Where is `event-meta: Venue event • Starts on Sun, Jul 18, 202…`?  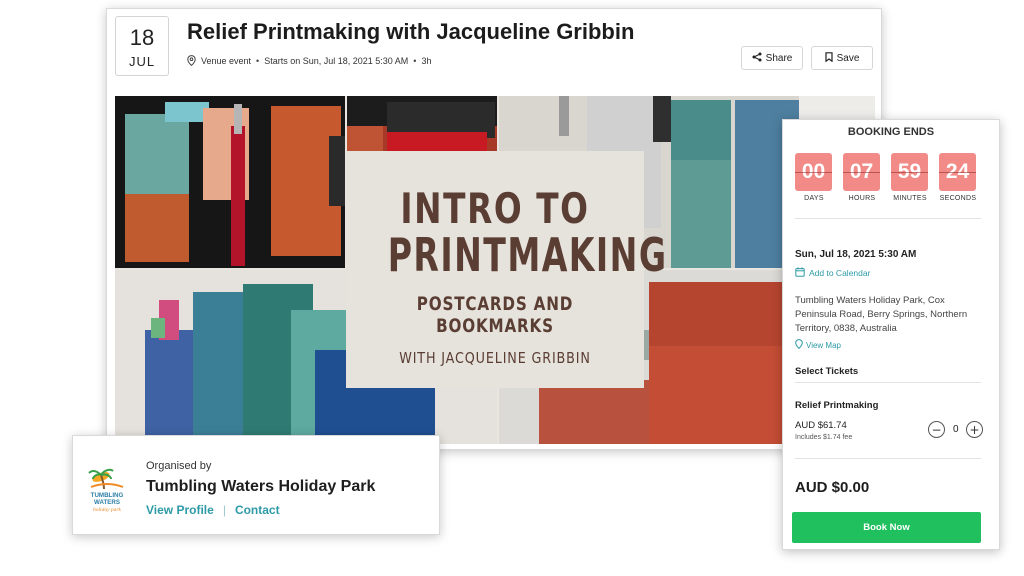
event-meta: Venue event • Starts on Sun, Jul 18, 202… is located at coordinates (309, 60).